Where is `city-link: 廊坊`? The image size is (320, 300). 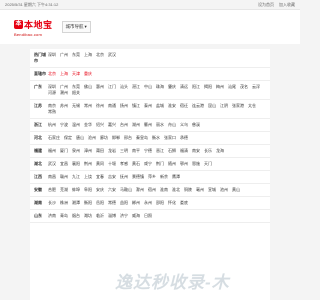
city-link: 廊坊 is located at coordinates (104, 138).